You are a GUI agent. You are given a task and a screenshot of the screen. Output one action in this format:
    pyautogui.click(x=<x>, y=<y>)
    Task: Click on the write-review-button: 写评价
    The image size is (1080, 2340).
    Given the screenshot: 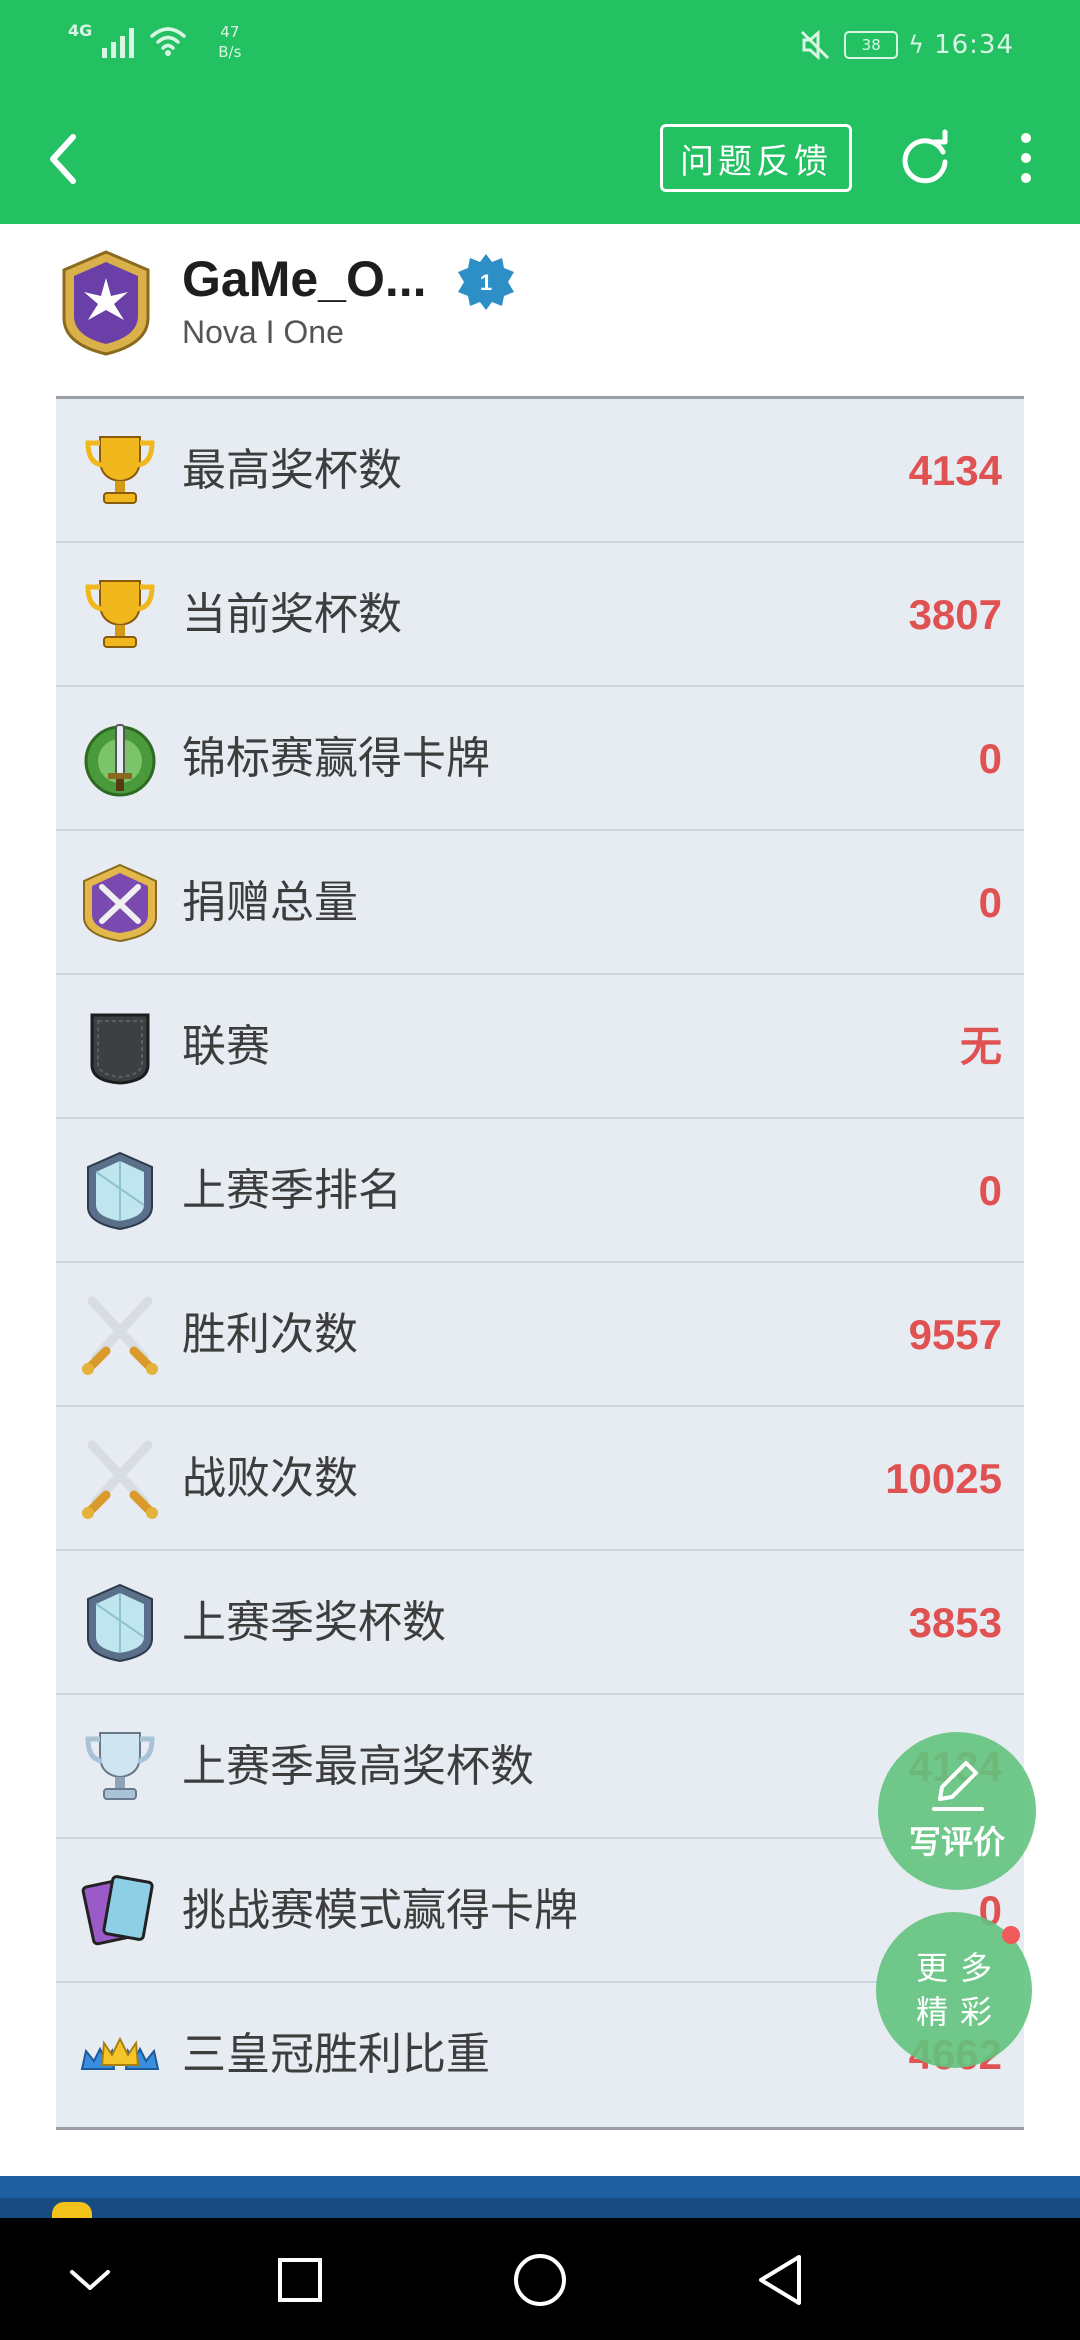 What is the action you would take?
    pyautogui.click(x=957, y=1811)
    